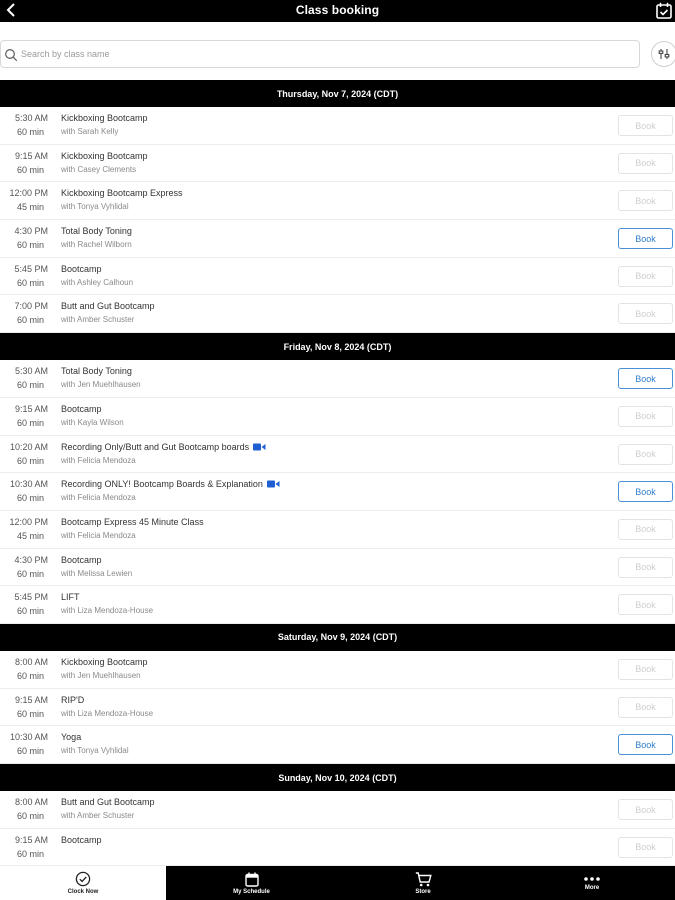  What do you see at coordinates (337, 347) in the screenshot?
I see `day-header: Friday, Nov 8, 2024 (CDT)` at bounding box center [337, 347].